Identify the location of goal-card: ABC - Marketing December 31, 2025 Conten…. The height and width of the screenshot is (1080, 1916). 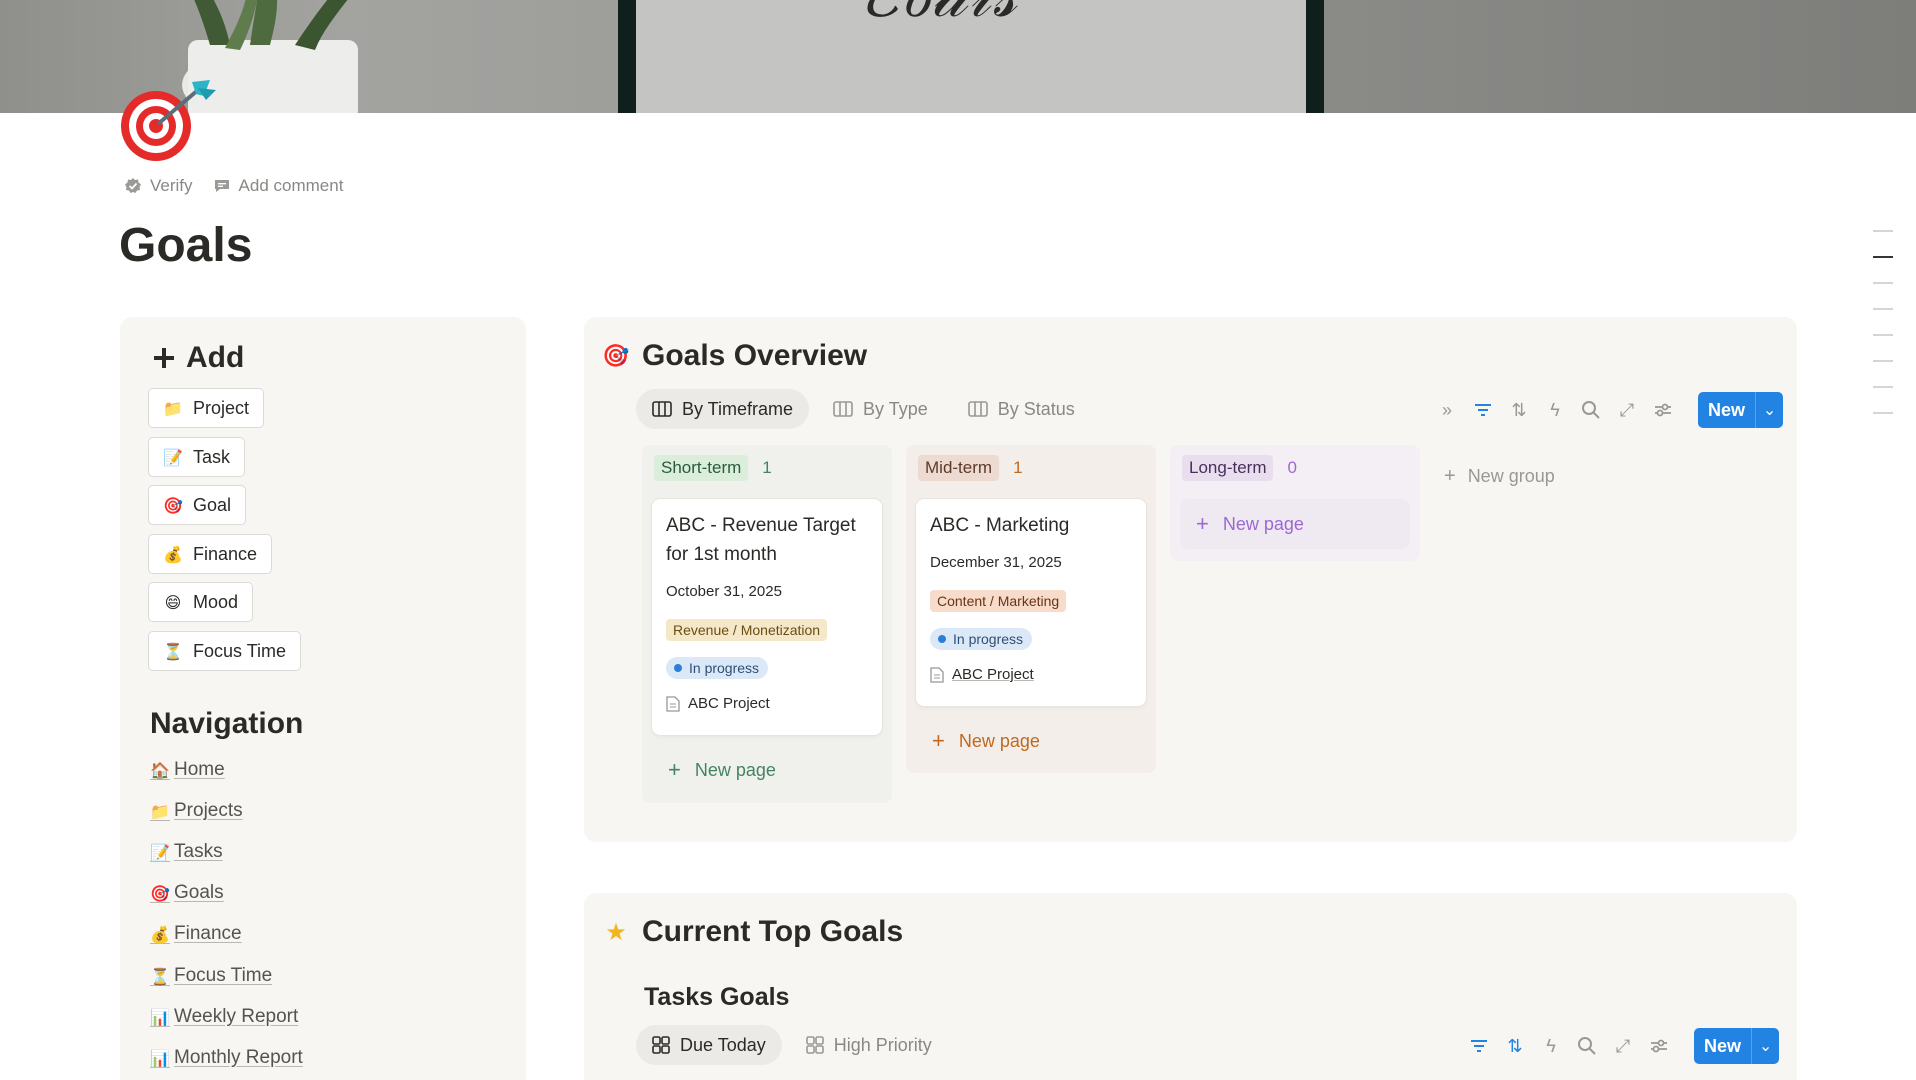
(1031, 602).